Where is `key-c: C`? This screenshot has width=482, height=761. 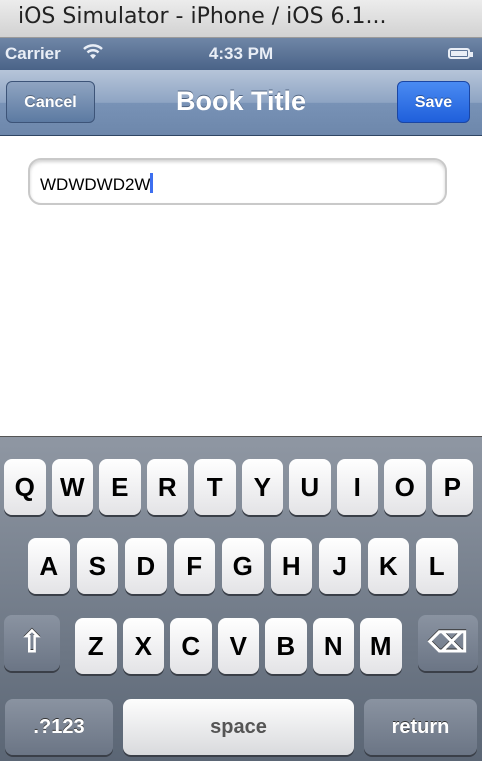
key-c: C is located at coordinates (191, 646).